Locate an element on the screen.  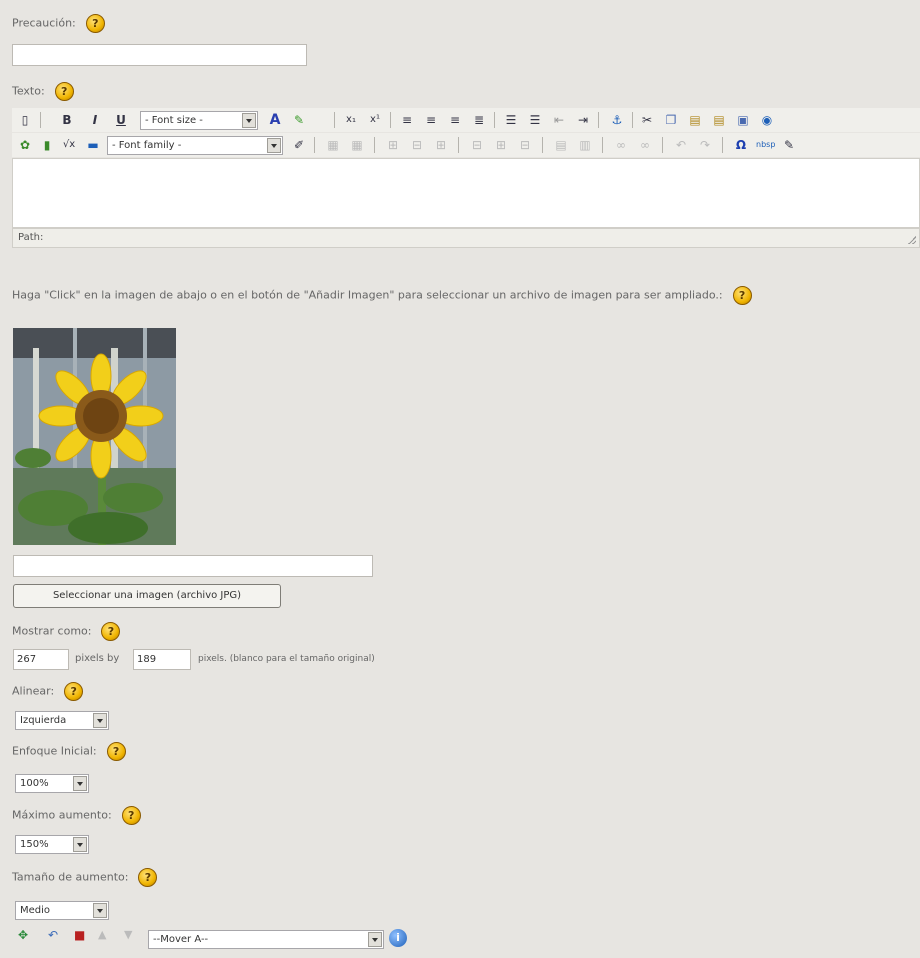
font-family-select: - Font family - is located at coordinates (195, 145).